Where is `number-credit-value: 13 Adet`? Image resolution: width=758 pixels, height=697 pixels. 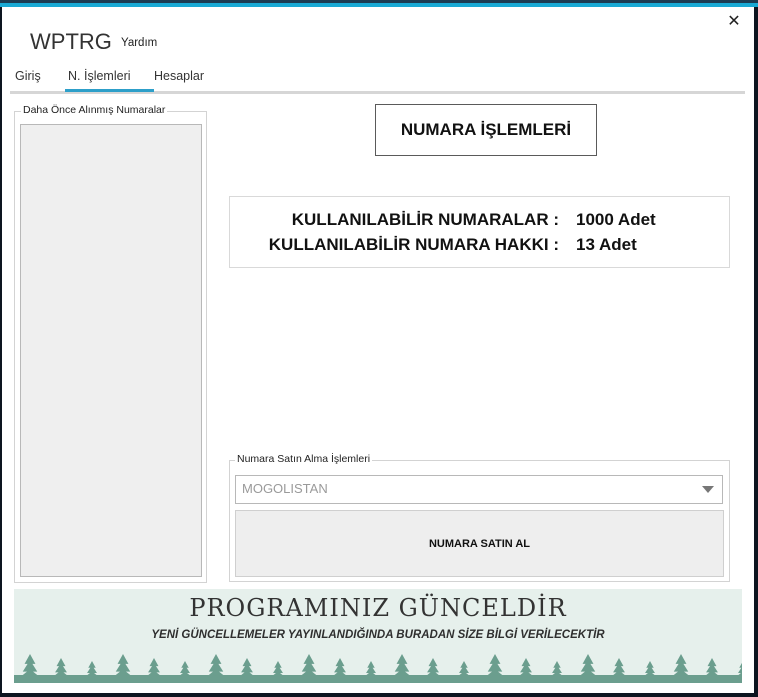 number-credit-value: 13 Adet is located at coordinates (606, 244).